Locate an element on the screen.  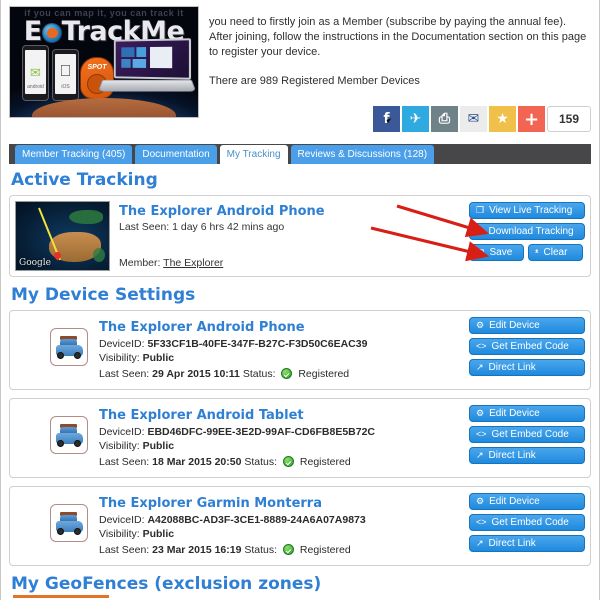
email-share-icon: ✉ is located at coordinates (436, 119).